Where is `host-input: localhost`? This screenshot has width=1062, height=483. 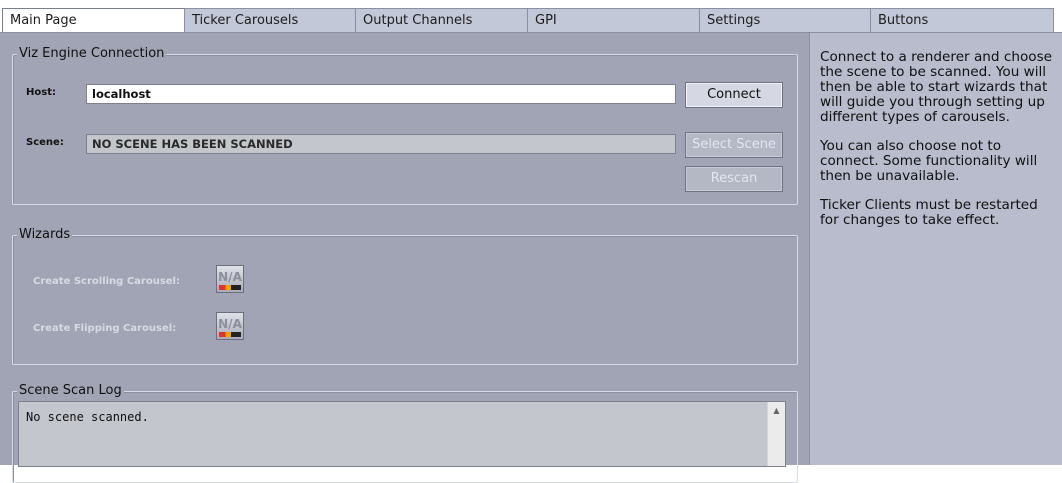
host-input: localhost is located at coordinates (381, 94).